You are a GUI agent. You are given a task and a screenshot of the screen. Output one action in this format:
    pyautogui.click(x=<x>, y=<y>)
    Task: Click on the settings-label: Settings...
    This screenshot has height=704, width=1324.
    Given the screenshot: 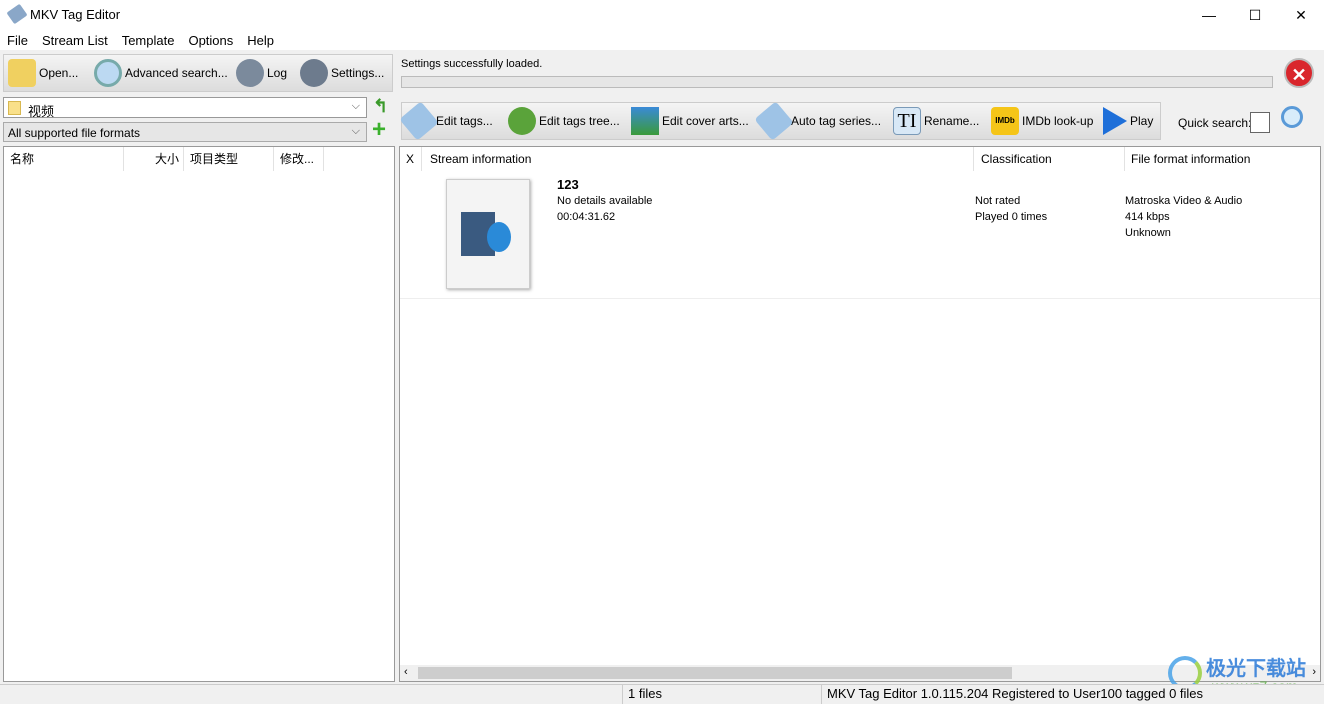 What is the action you would take?
    pyautogui.click(x=358, y=73)
    